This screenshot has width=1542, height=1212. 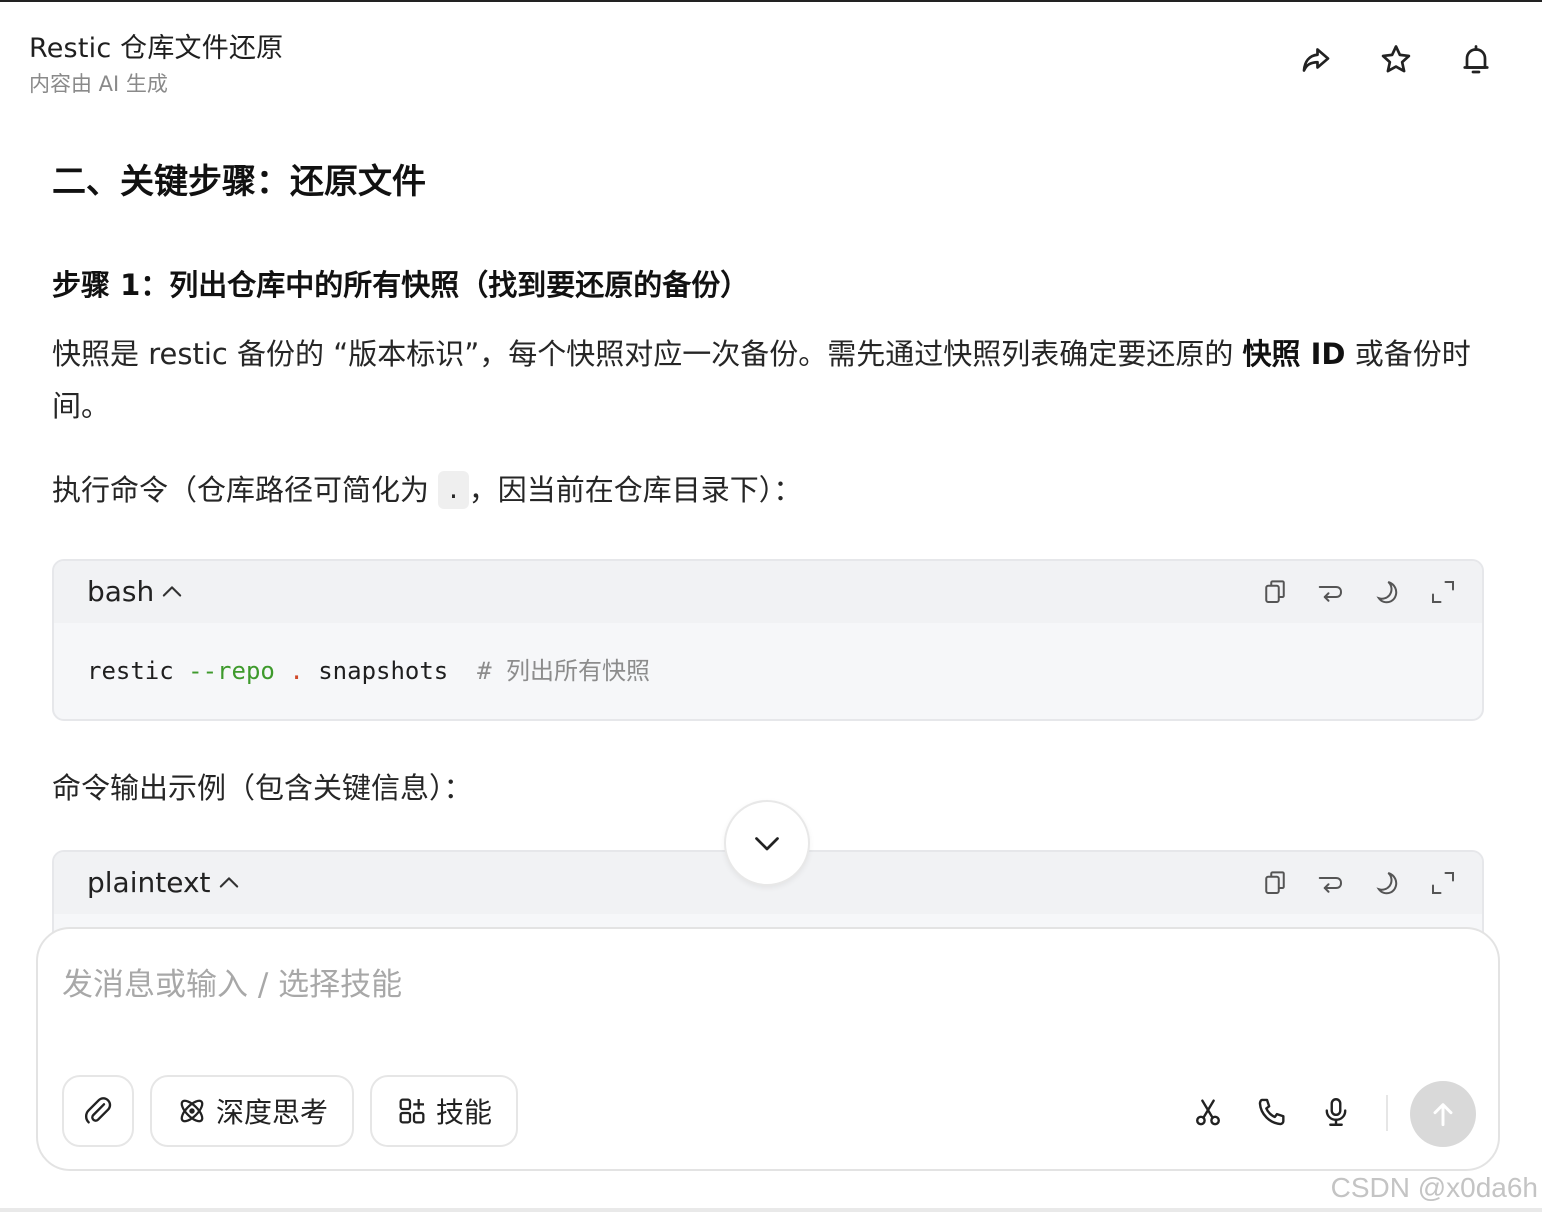 I want to click on watermark: CSDN @x0da6h, so click(x=1434, y=1187).